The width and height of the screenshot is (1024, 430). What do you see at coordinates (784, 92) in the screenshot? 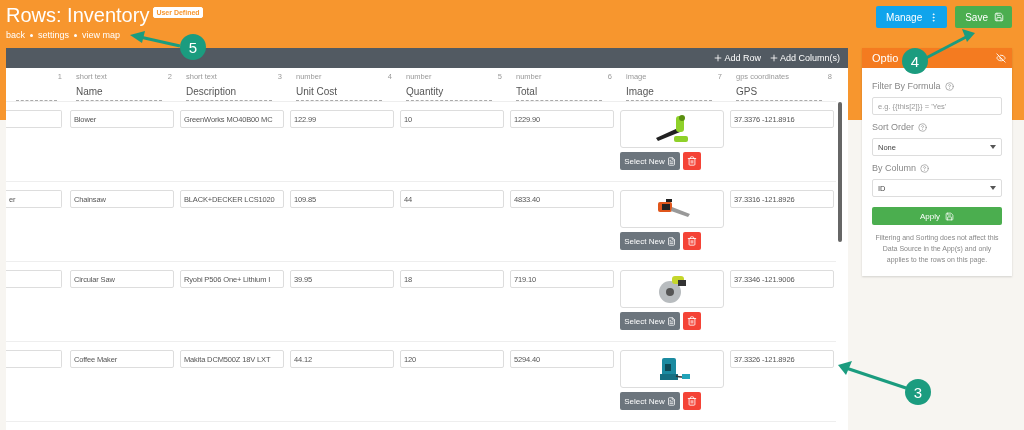
I see `column-name: GPS` at bounding box center [784, 92].